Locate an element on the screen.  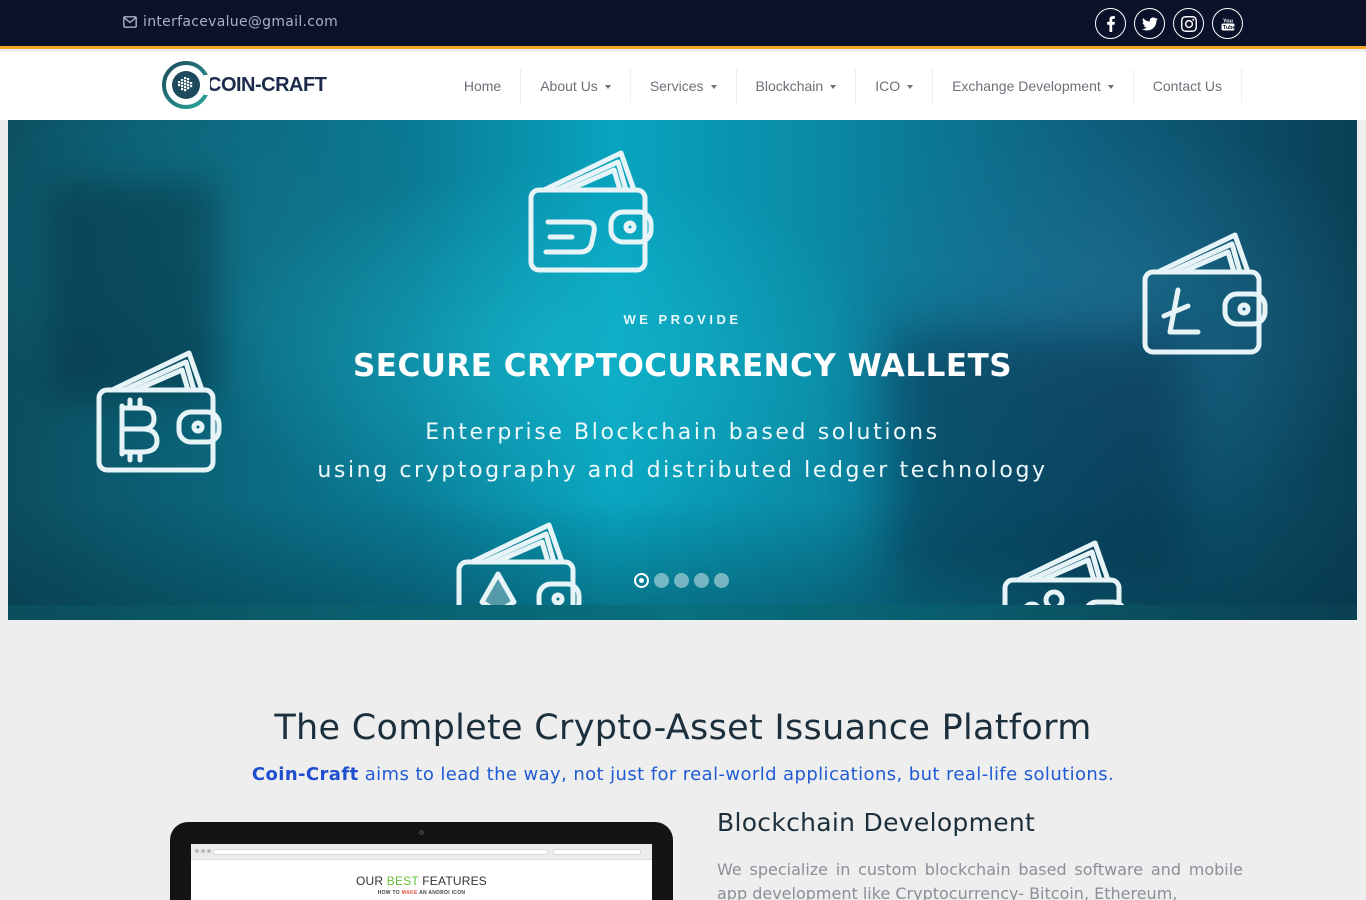
nav-item-label: Home is located at coordinates (482, 86).